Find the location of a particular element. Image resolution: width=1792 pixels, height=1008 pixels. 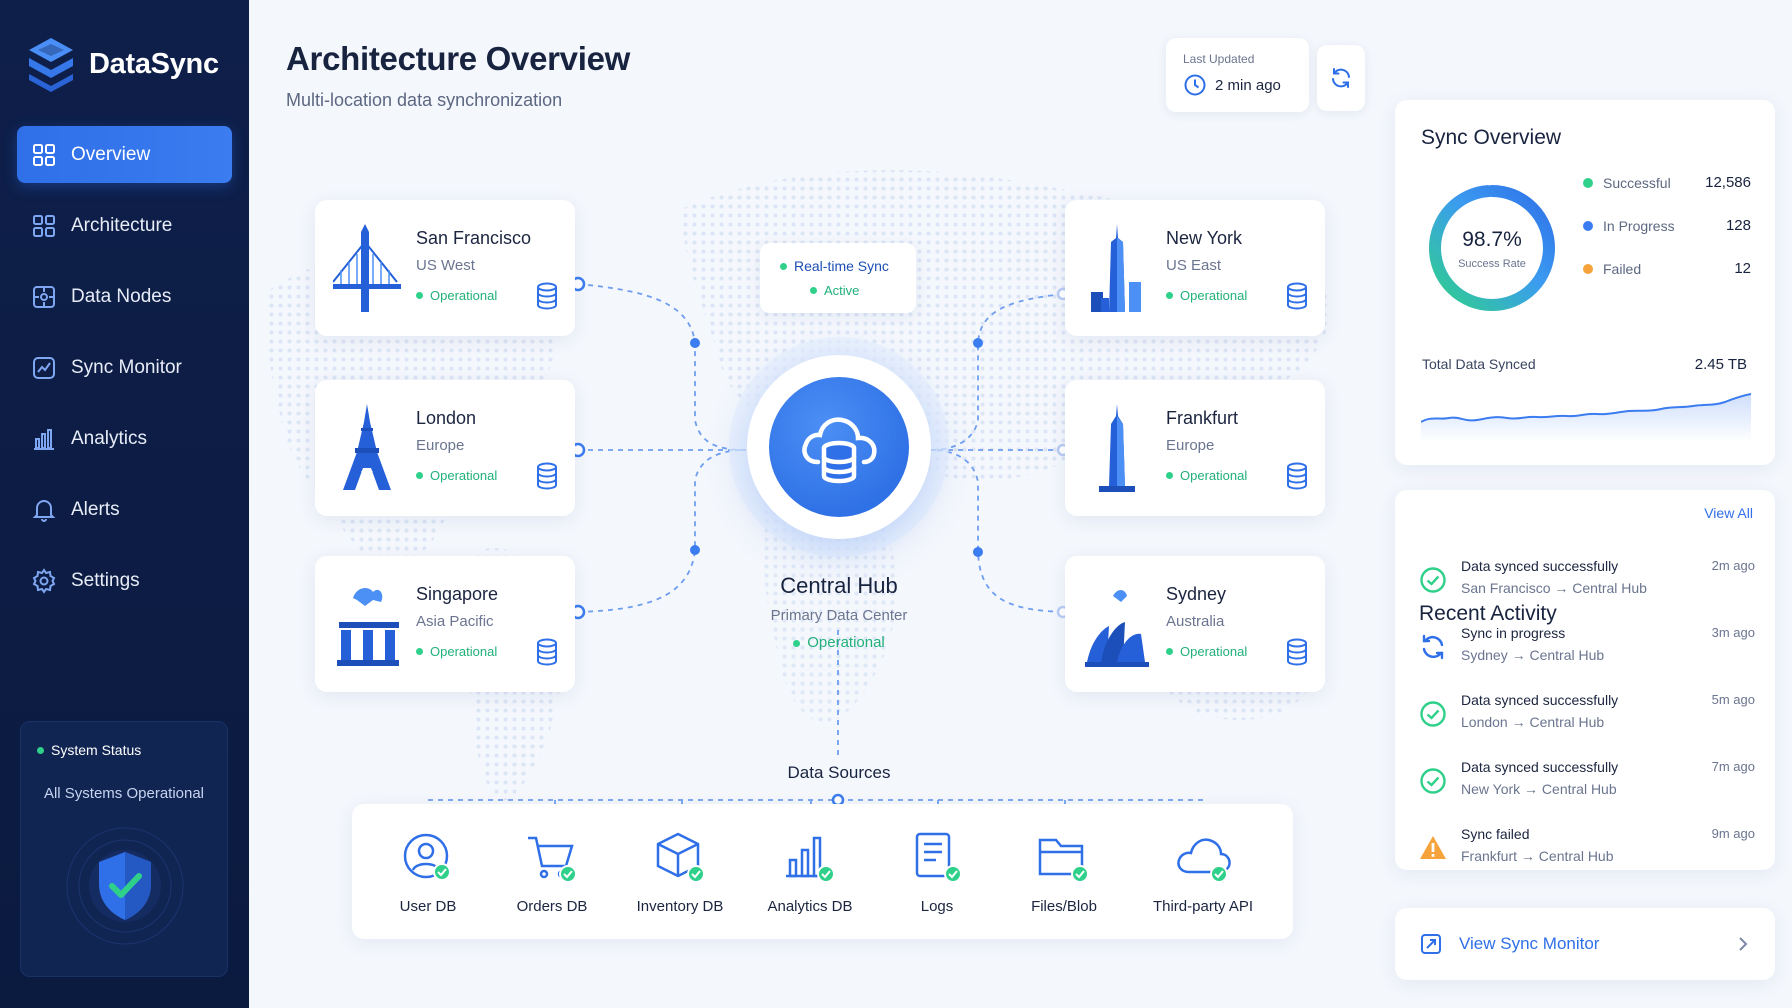

view-sync-monitor-button: View Sync Monitor is located at coordinates (1585, 944).